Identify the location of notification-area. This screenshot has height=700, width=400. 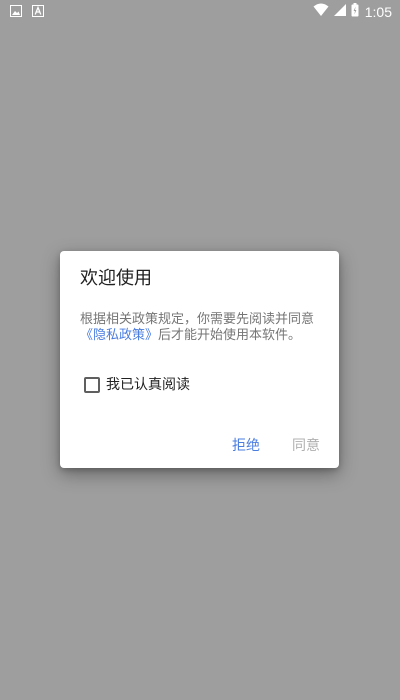
(27, 11).